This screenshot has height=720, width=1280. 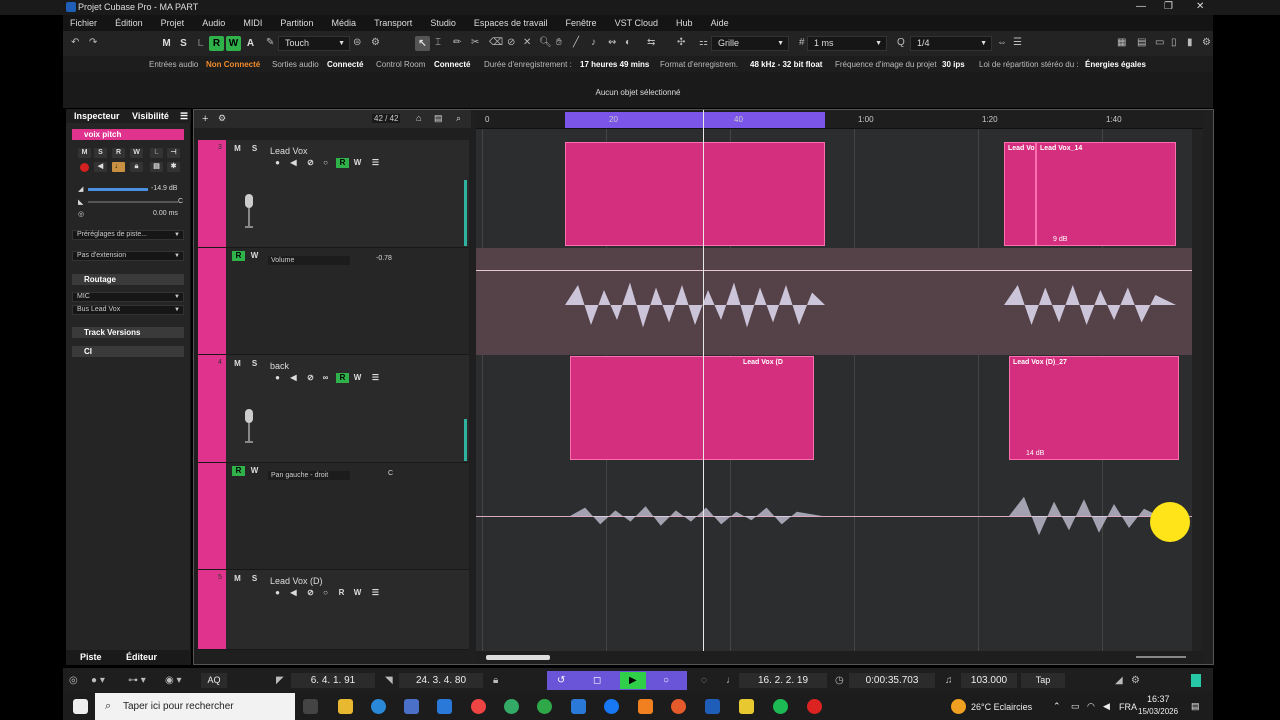 I want to click on quantize-settings-icon: ☰, so click(x=1017, y=42).